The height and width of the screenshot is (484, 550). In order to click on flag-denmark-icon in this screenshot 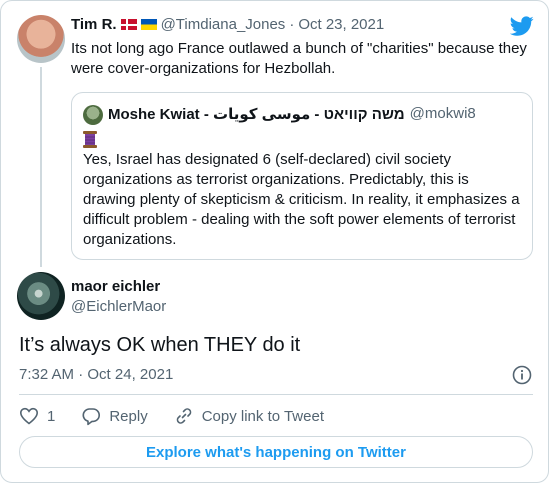, I will do `click(128, 24)`.